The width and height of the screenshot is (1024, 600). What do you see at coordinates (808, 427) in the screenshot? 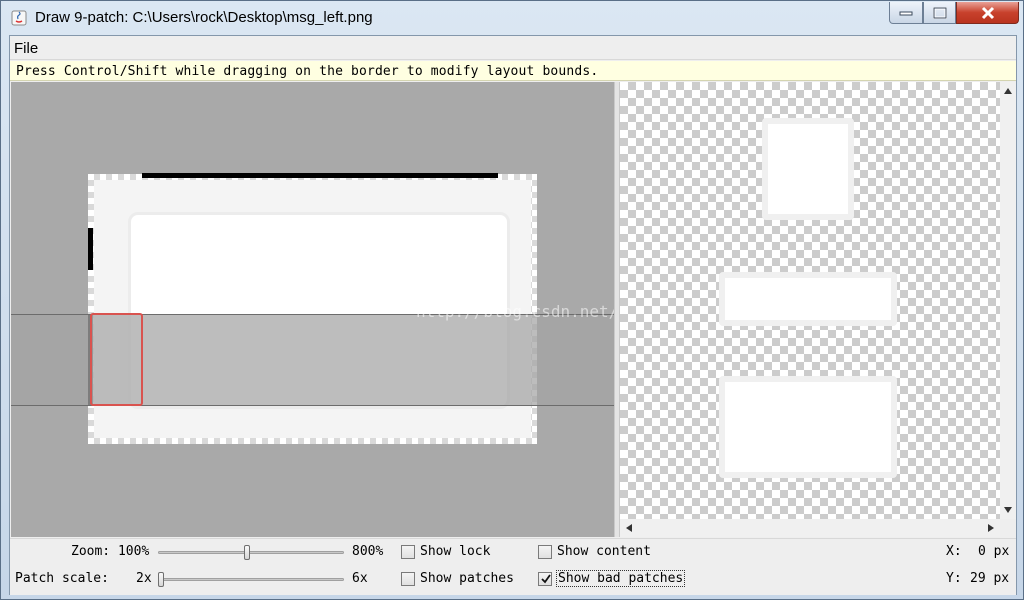
I see `preview-large` at bounding box center [808, 427].